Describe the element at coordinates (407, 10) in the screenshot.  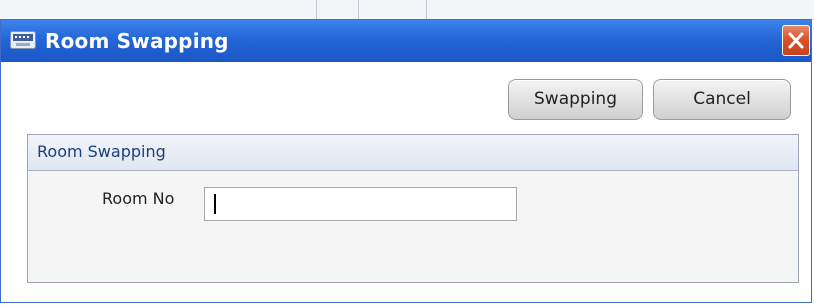
I see `background-window-strip` at that location.